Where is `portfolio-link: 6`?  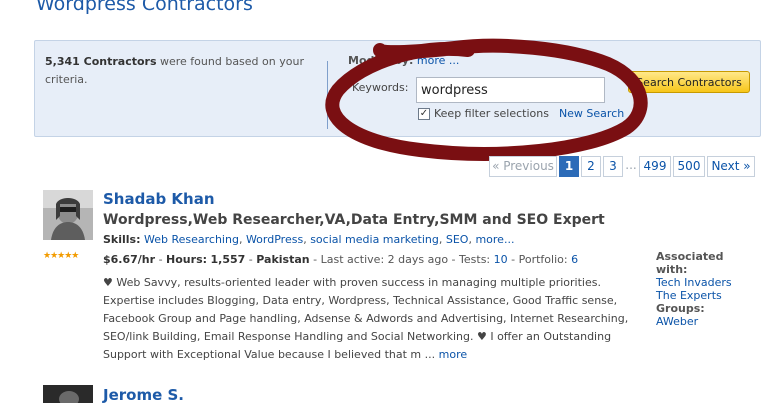 portfolio-link: 6 is located at coordinates (574, 259).